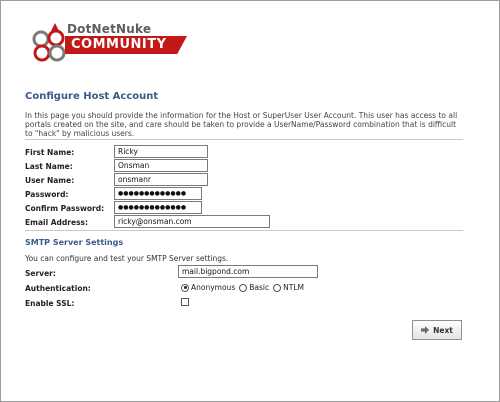  What do you see at coordinates (158, 193) in the screenshot?
I see `password-field: ●●●●●●●●●●●●●` at bounding box center [158, 193].